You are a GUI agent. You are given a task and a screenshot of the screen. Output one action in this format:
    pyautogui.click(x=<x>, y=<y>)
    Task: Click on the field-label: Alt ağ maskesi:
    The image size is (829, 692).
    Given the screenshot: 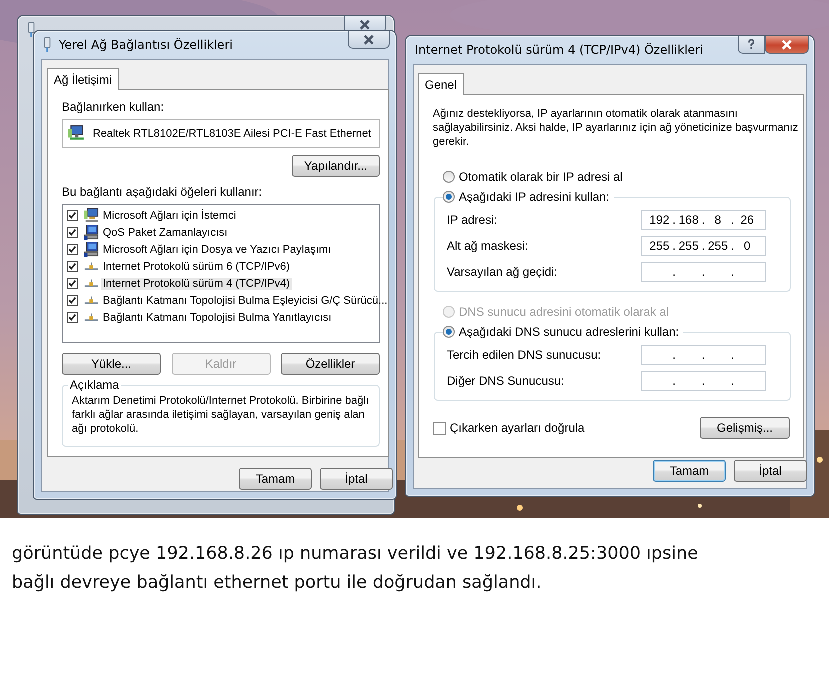 What is the action you would take?
    pyautogui.click(x=487, y=246)
    